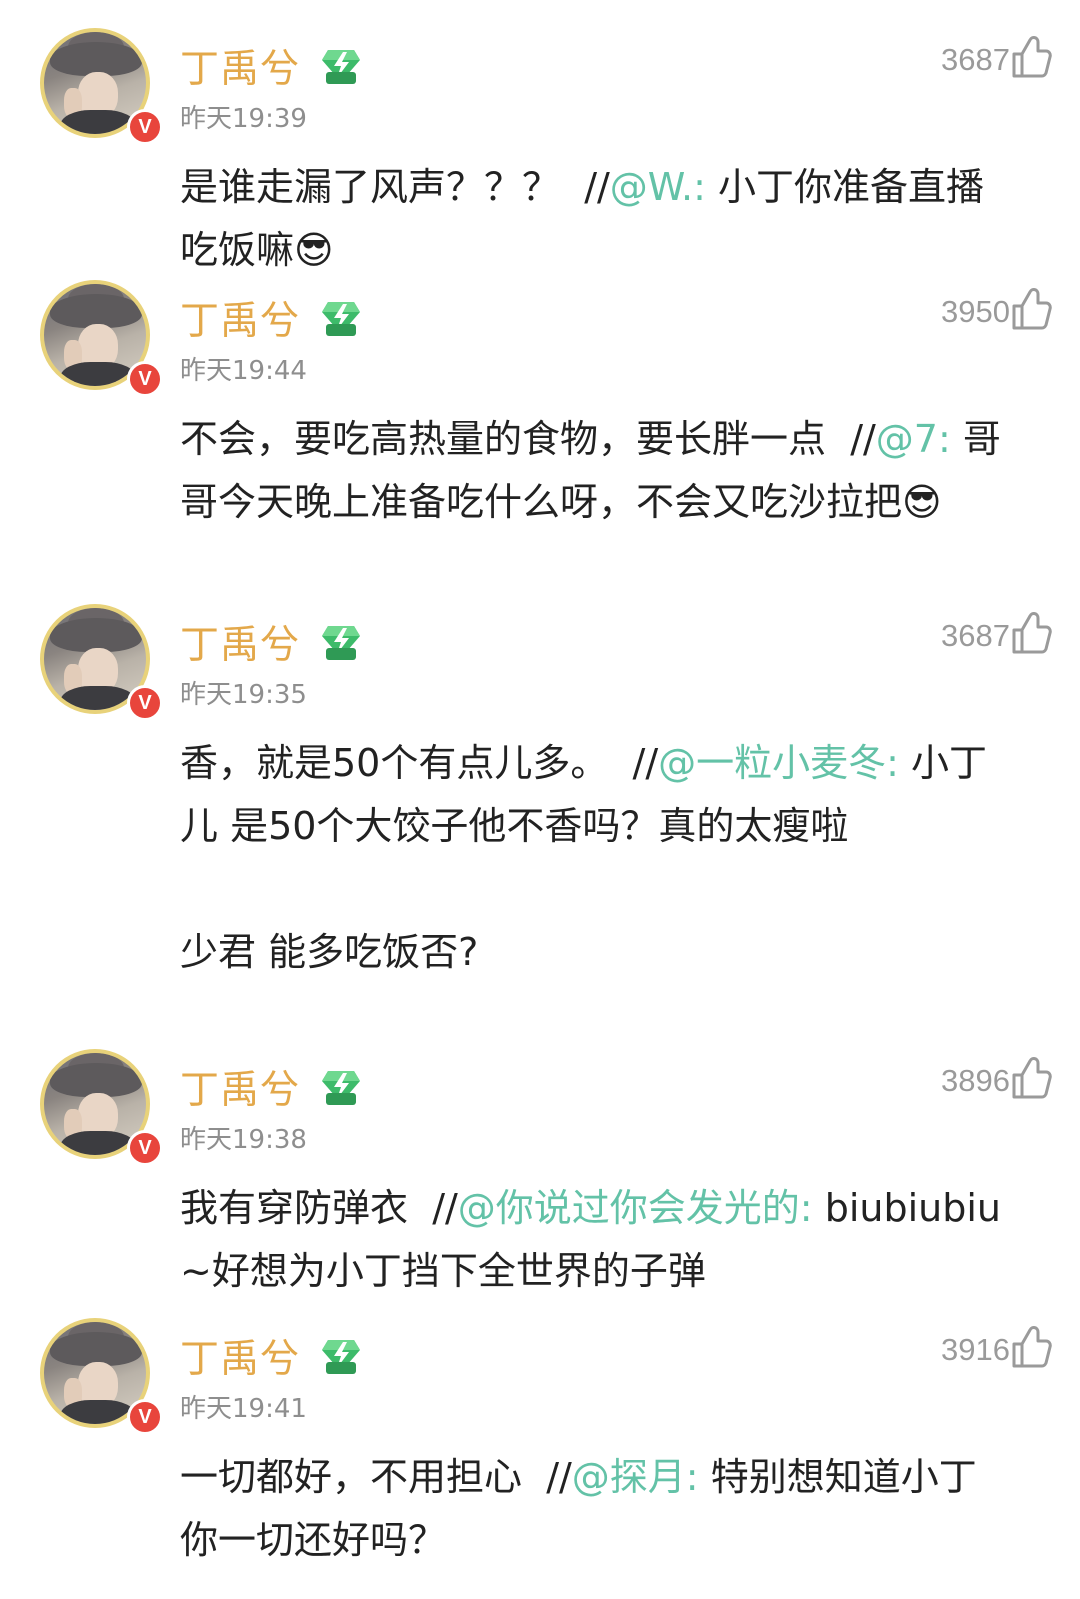 Image resolution: width=1080 pixels, height=1599 pixels. I want to click on comment-timestamp: 昨天19:41, so click(243, 1409).